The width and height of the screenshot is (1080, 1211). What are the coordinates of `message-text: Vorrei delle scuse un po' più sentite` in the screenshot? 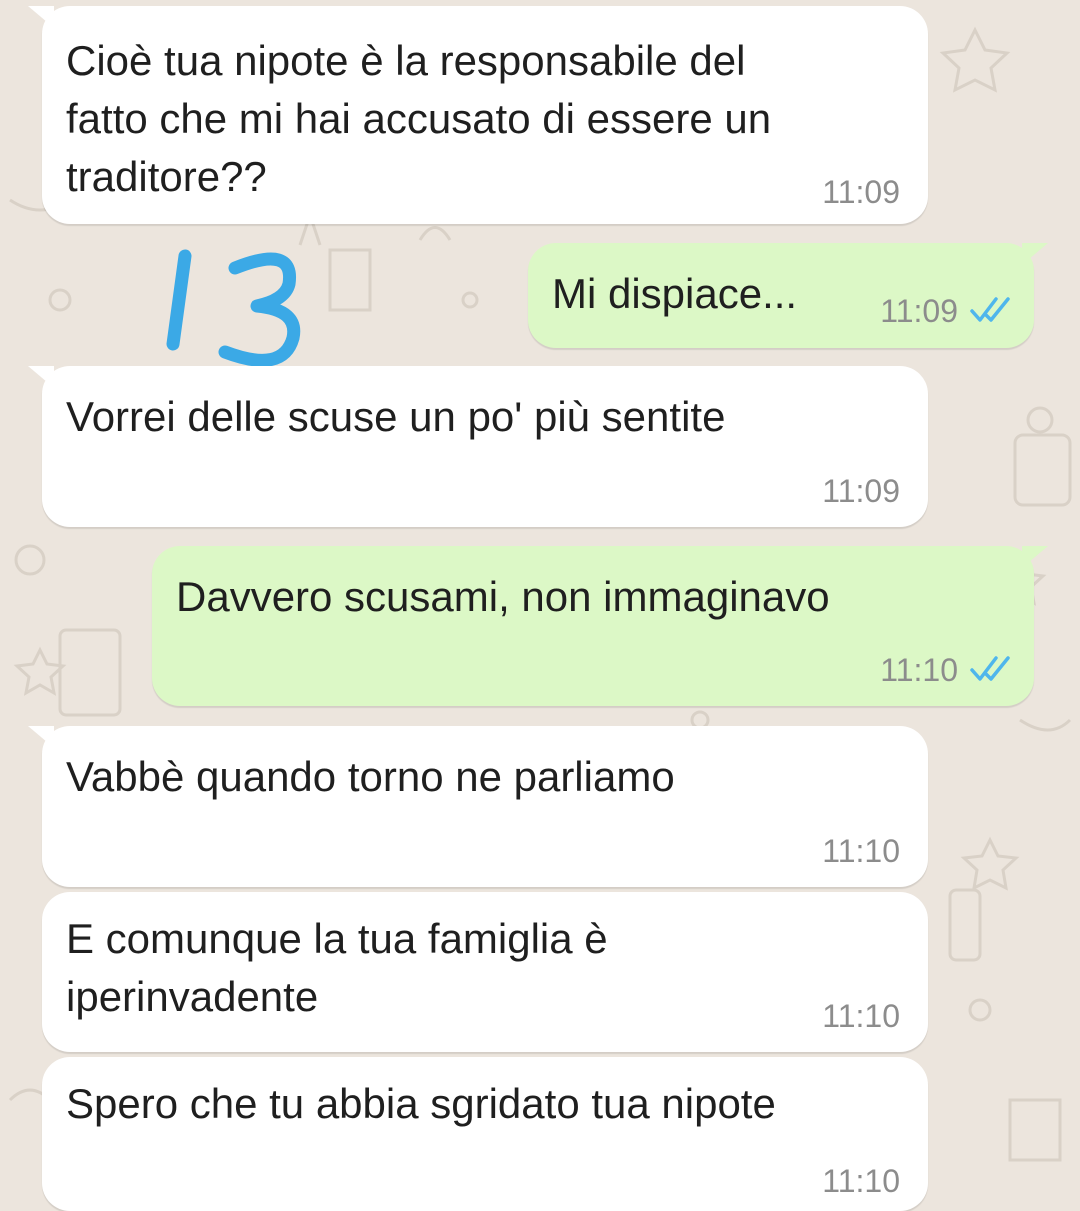 It's located at (396, 416).